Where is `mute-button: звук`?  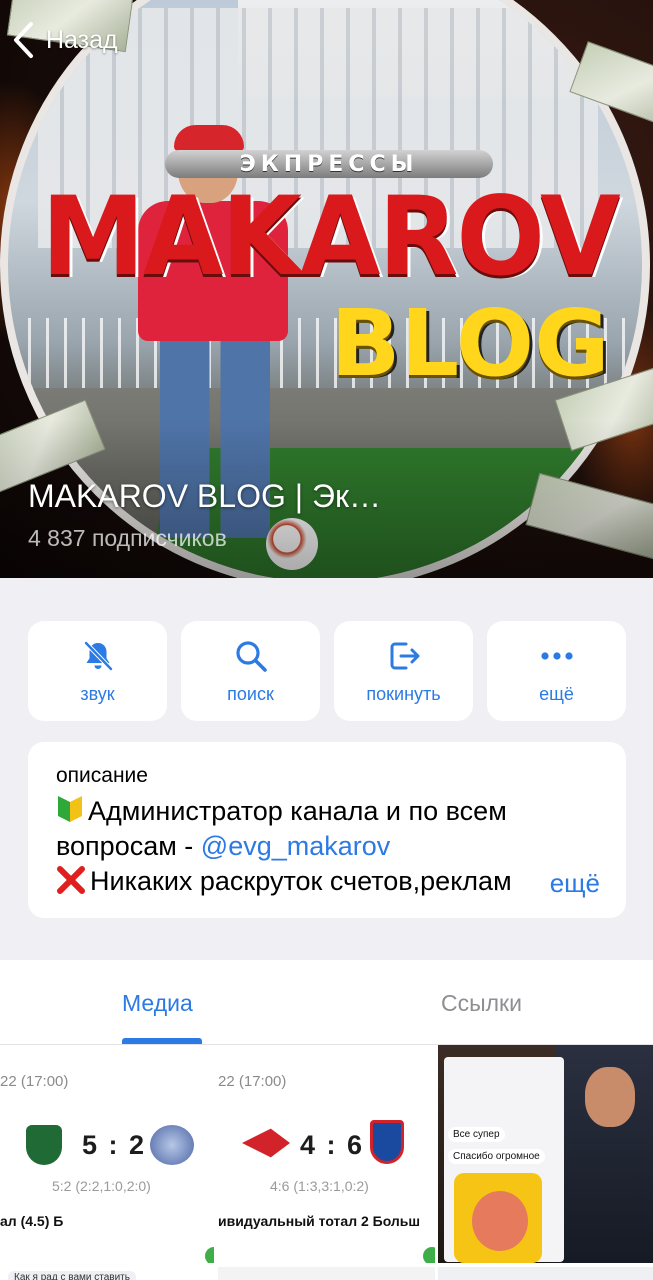 mute-button: звук is located at coordinates (97, 671).